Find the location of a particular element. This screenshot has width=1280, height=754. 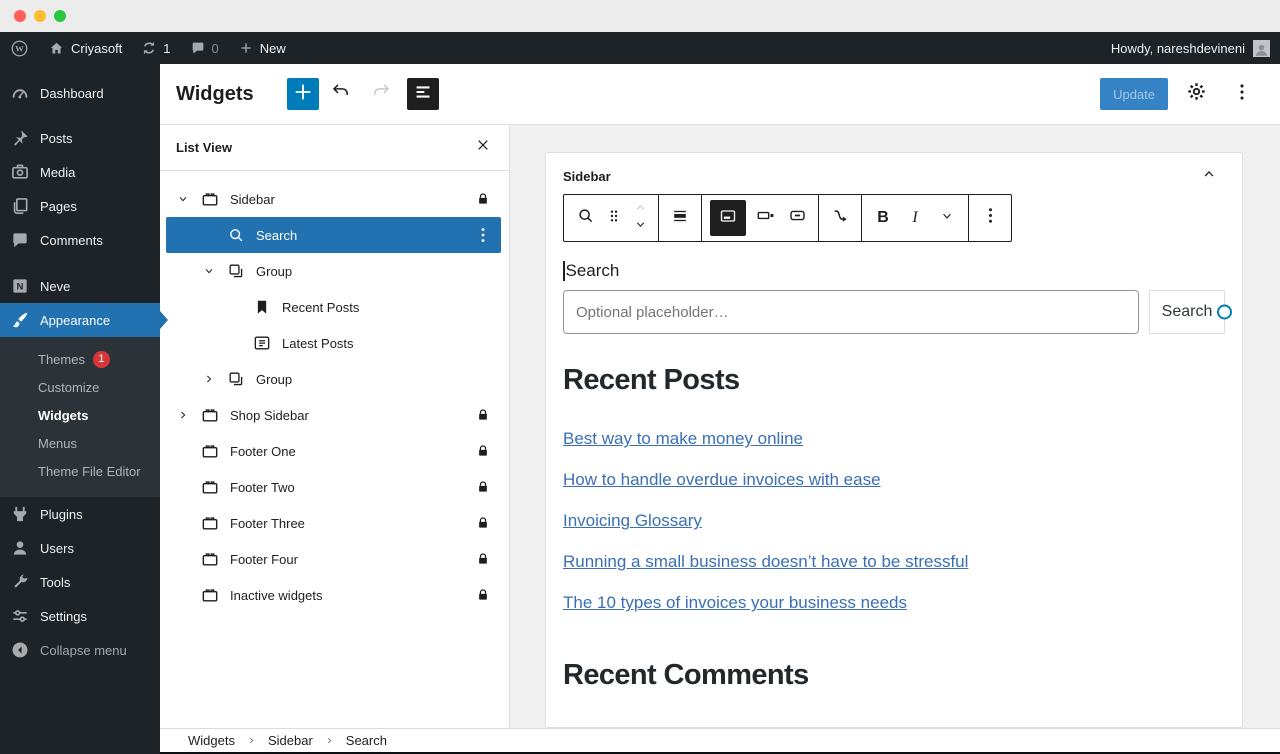

recent-post-link: Best way to make money online is located at coordinates (683, 439).